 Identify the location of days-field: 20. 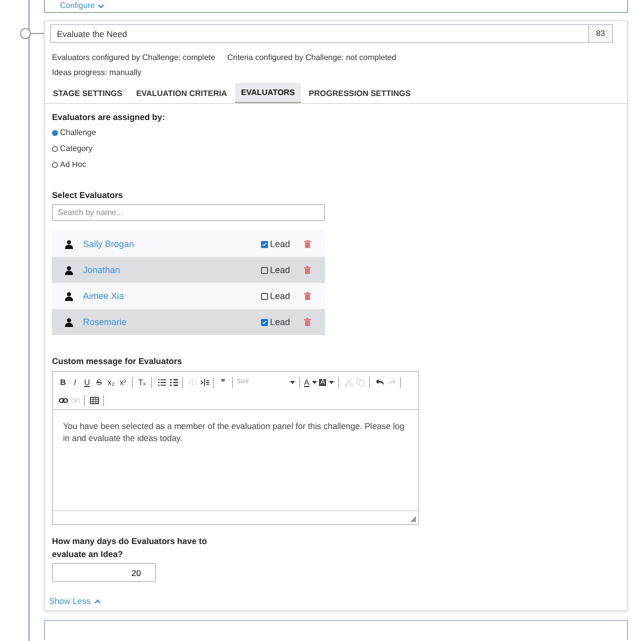
(104, 572).